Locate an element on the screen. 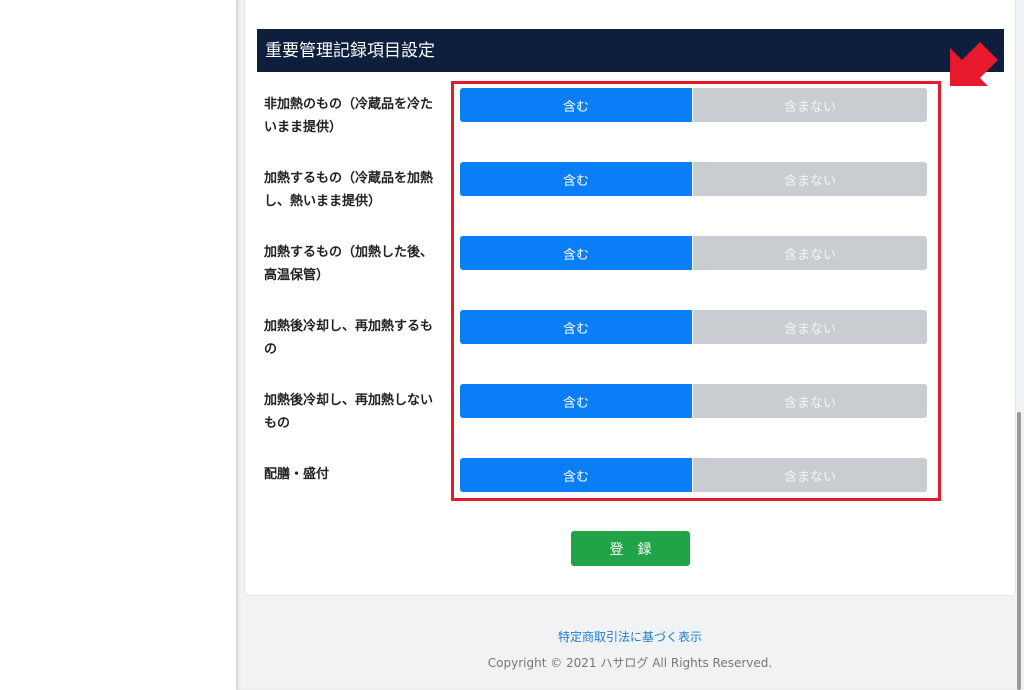 This screenshot has width=1024, height=690. row-label: 加熱するもの（冷蔵品を加熱し、熱いまま提供） is located at coordinates (349, 190).